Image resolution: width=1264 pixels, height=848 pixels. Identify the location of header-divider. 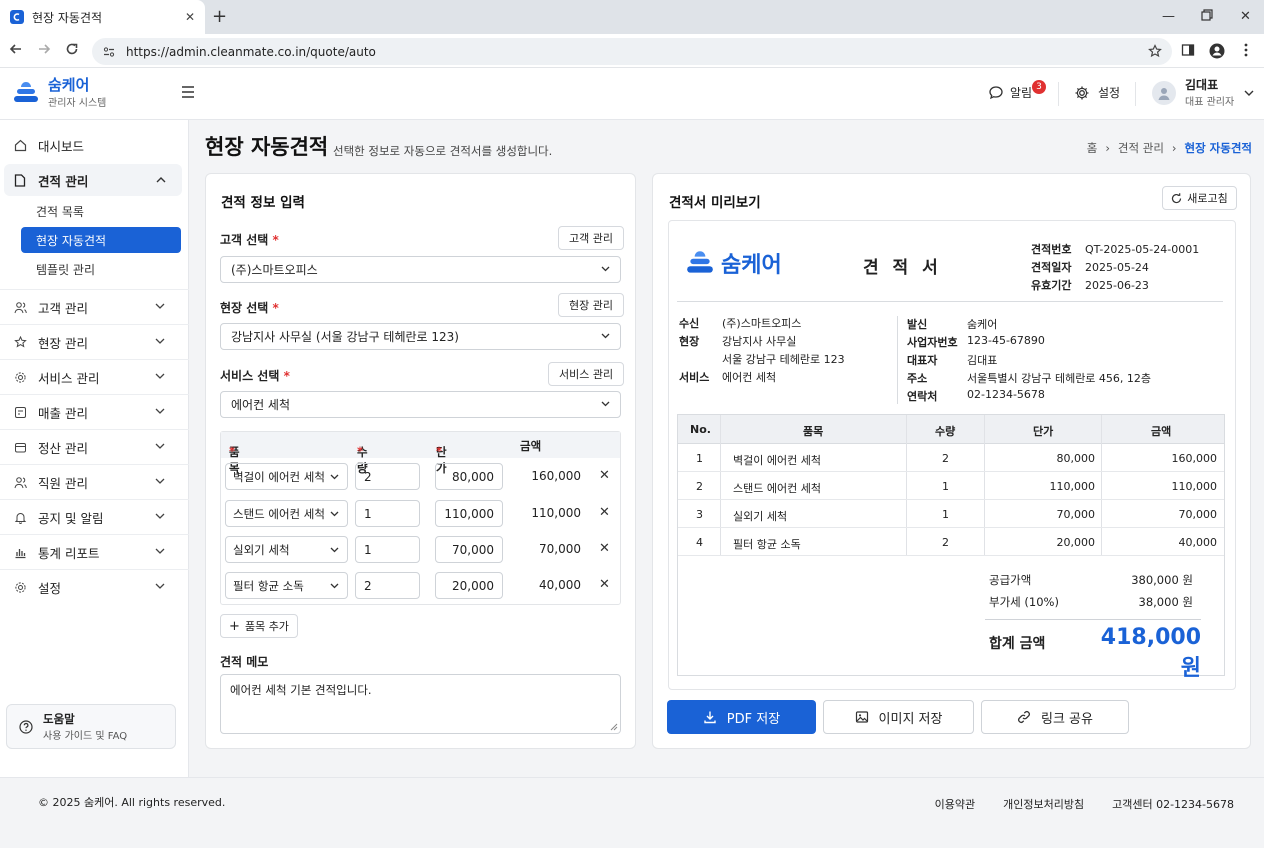
(1058, 94).